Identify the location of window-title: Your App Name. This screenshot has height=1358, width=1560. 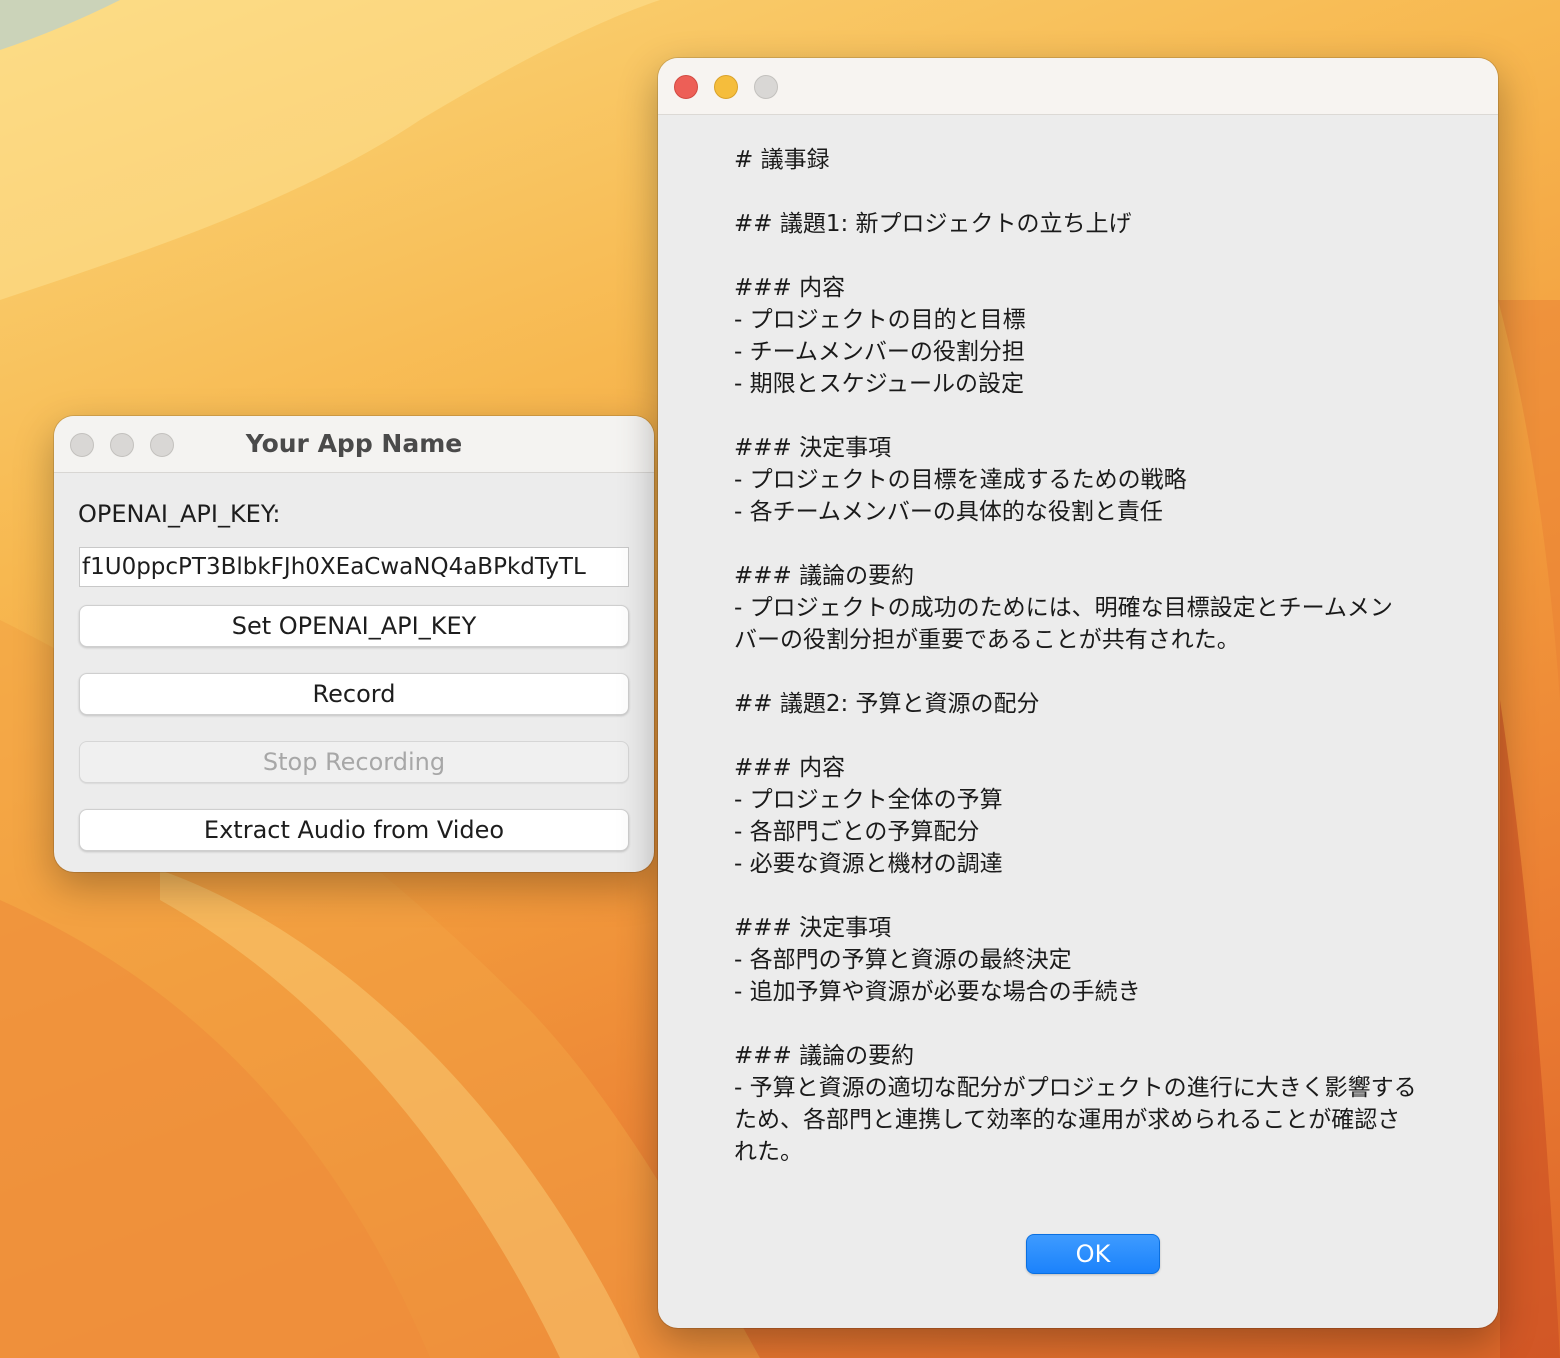
(354, 443).